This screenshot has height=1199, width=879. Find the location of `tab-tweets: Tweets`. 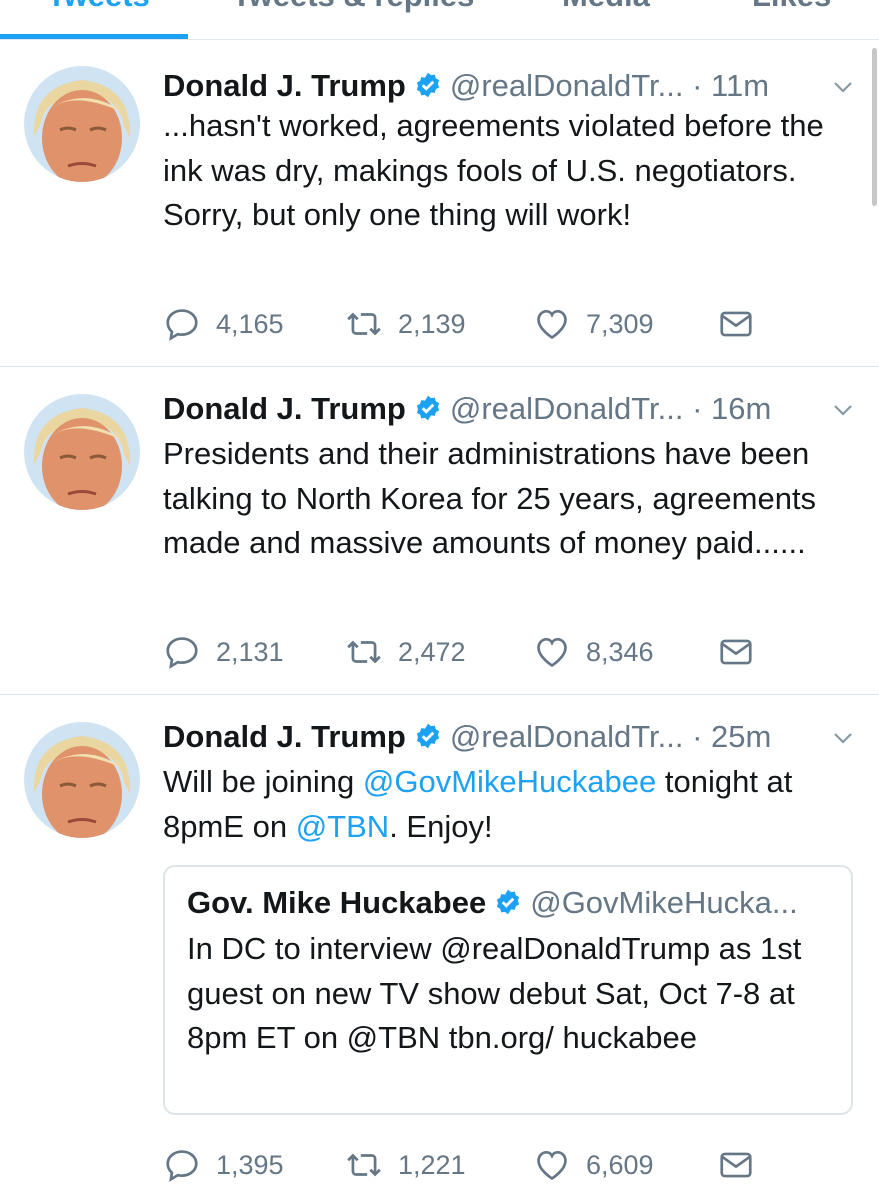

tab-tweets: Tweets is located at coordinates (98, 7).